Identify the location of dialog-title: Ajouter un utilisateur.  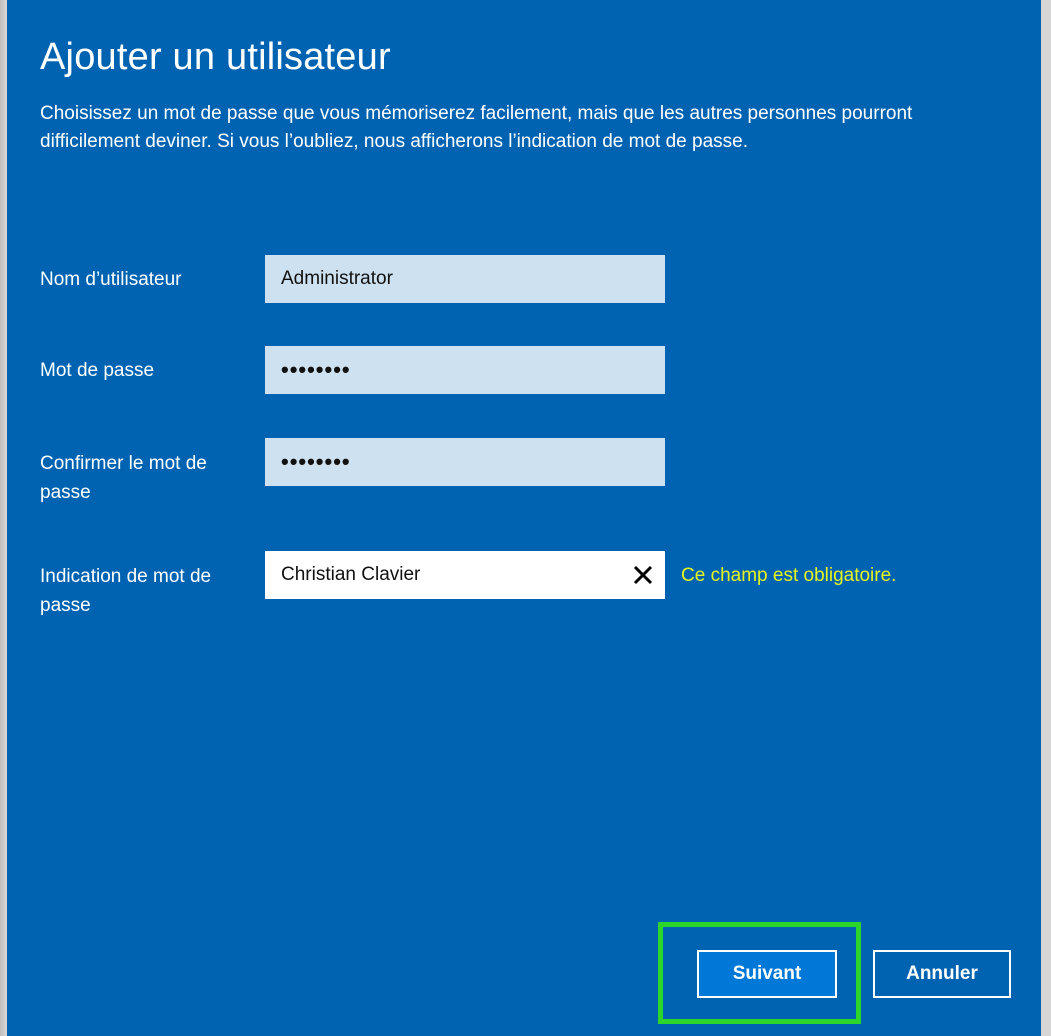
(215, 57).